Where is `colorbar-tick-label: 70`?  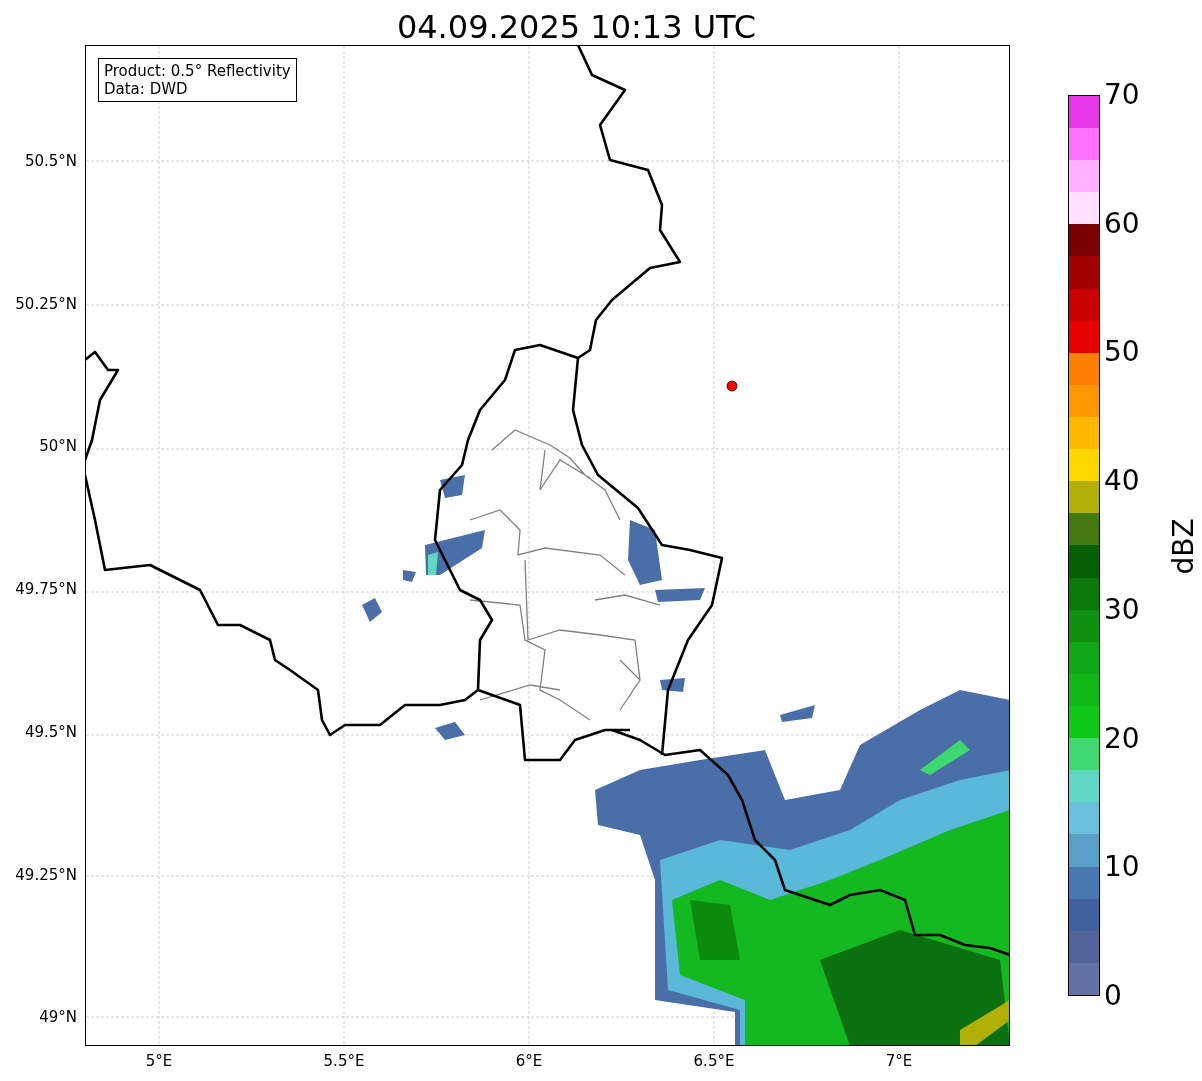
colorbar-tick-label: 70 is located at coordinates (1122, 95).